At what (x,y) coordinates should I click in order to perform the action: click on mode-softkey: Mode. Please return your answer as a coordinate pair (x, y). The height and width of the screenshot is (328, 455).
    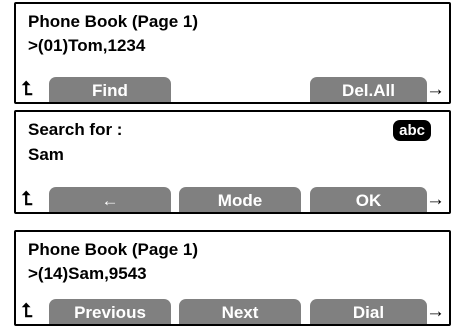
    Looking at the image, I should click on (240, 199).